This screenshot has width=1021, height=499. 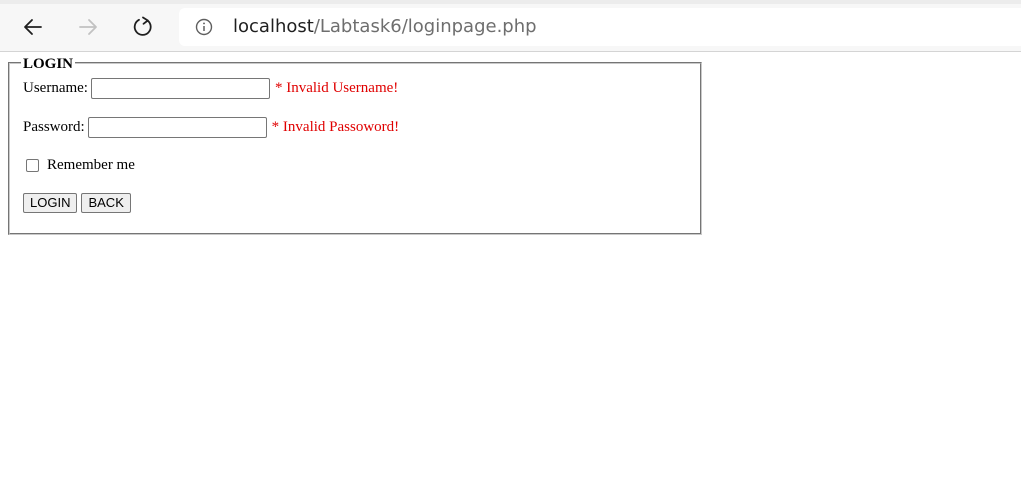 What do you see at coordinates (204, 27) in the screenshot?
I see `info-icon` at bounding box center [204, 27].